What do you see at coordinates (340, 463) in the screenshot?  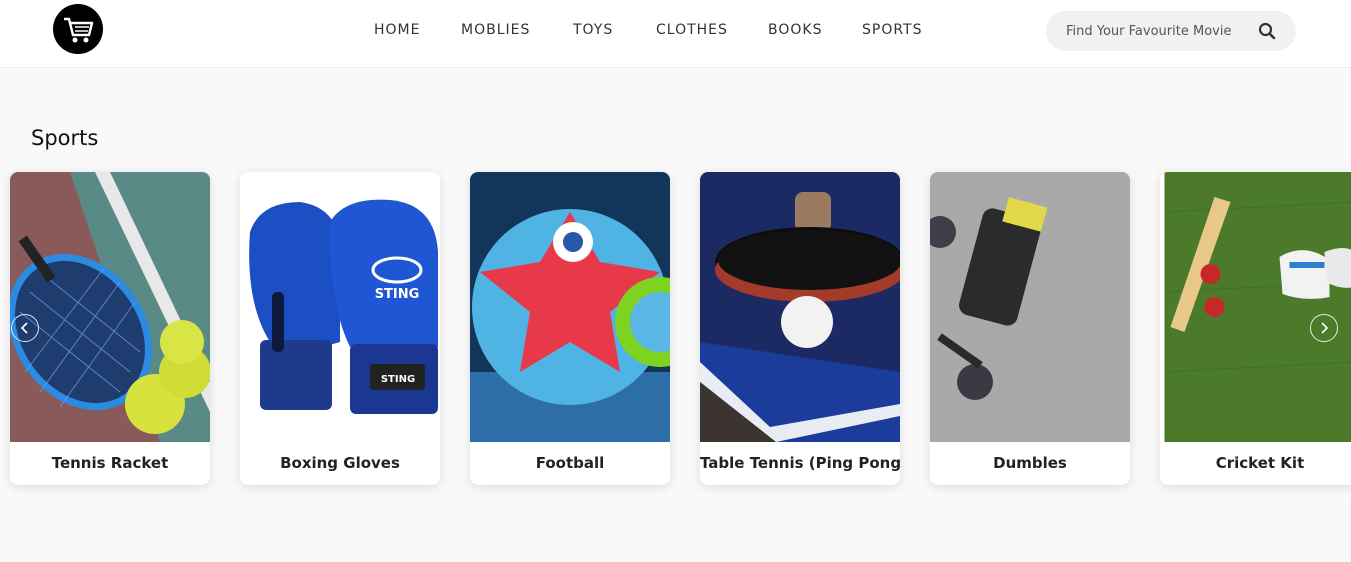 I see `card-title: Boxing Gloves` at bounding box center [340, 463].